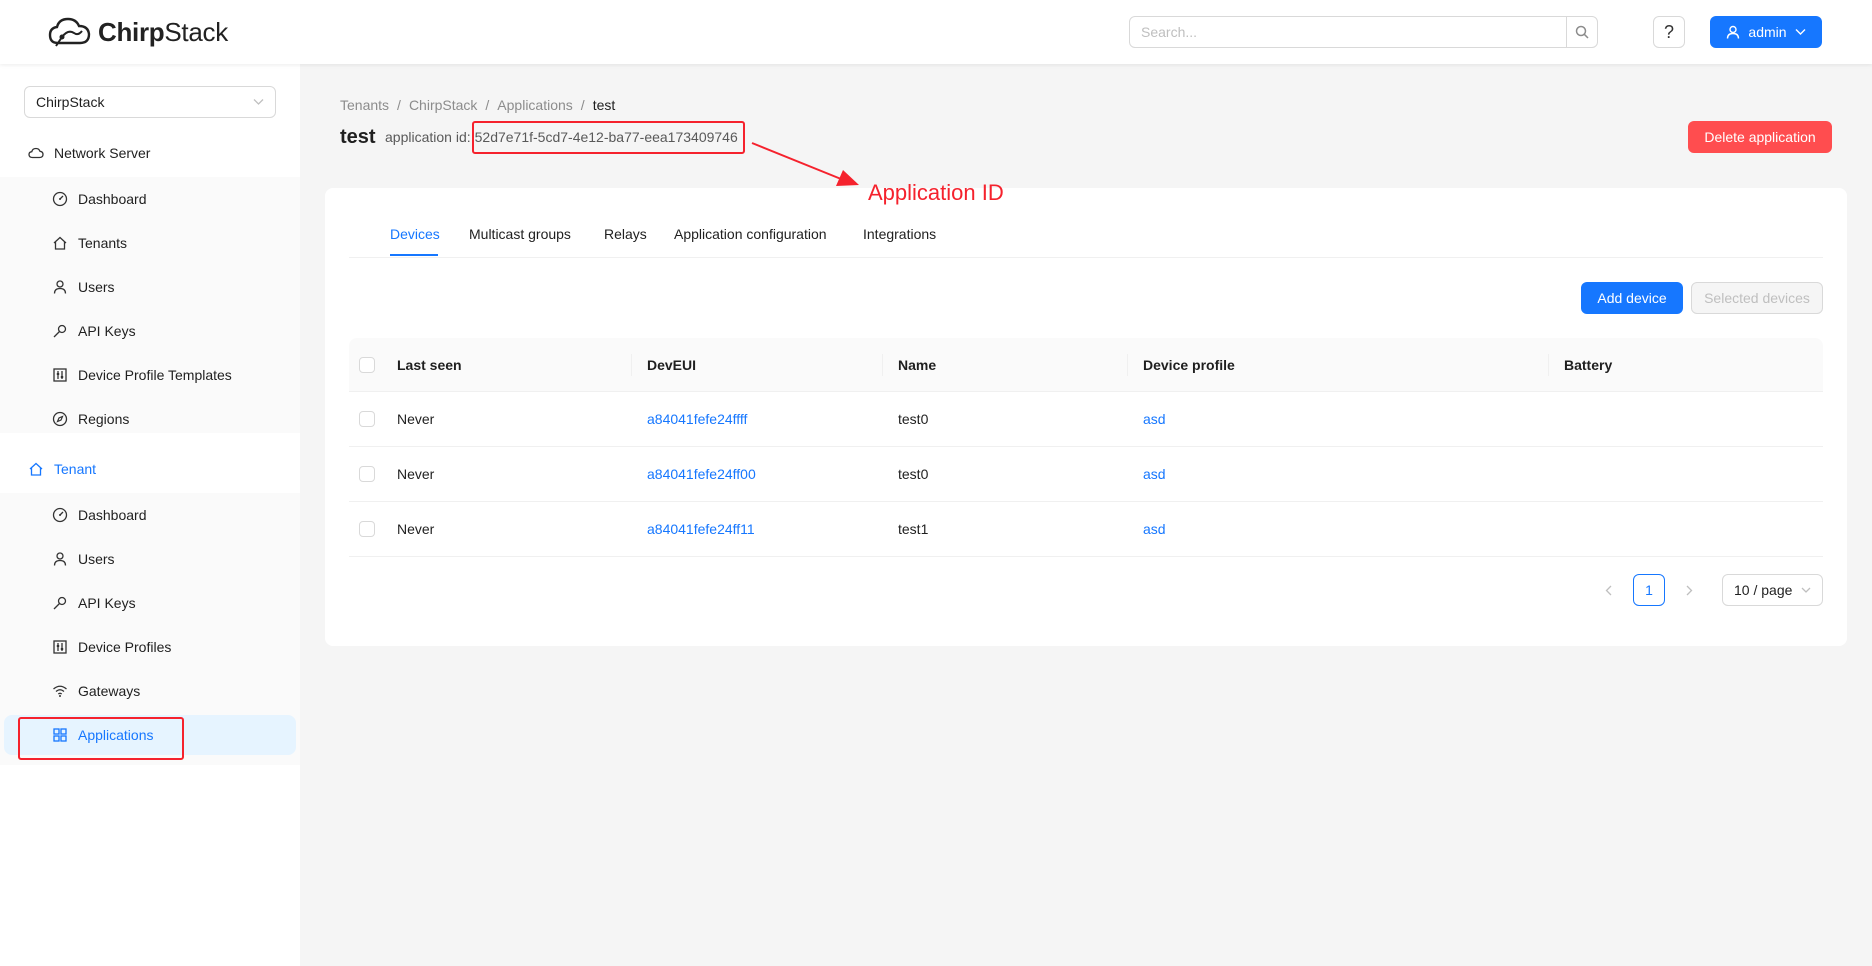 Image resolution: width=1872 pixels, height=966 pixels. I want to click on logo-text: ChirpStack, so click(163, 31).